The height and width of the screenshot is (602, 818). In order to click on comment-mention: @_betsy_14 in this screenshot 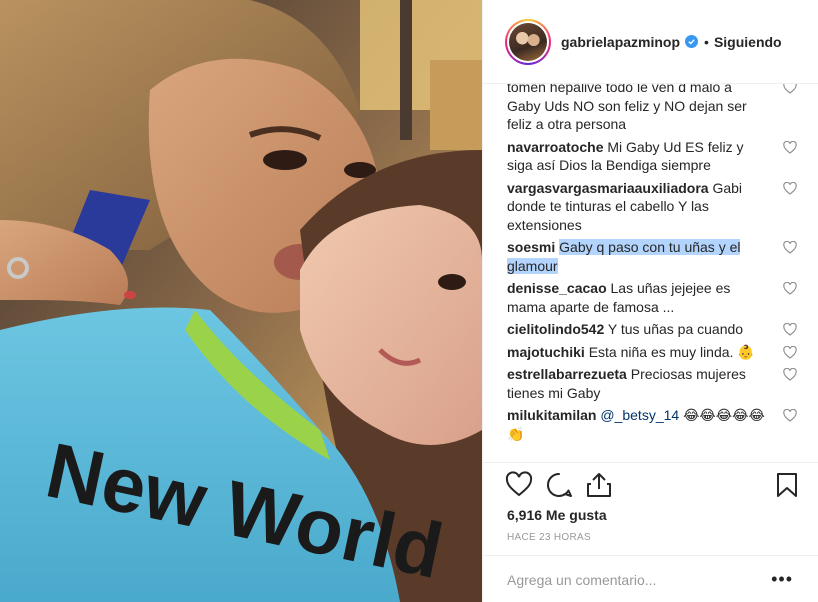, I will do `click(639, 415)`.